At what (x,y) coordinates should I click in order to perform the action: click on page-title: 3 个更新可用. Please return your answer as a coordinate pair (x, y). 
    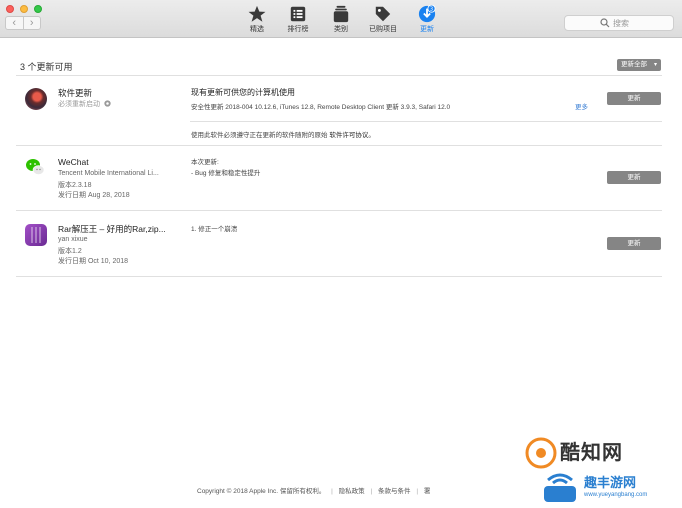
    Looking at the image, I should click on (46, 67).